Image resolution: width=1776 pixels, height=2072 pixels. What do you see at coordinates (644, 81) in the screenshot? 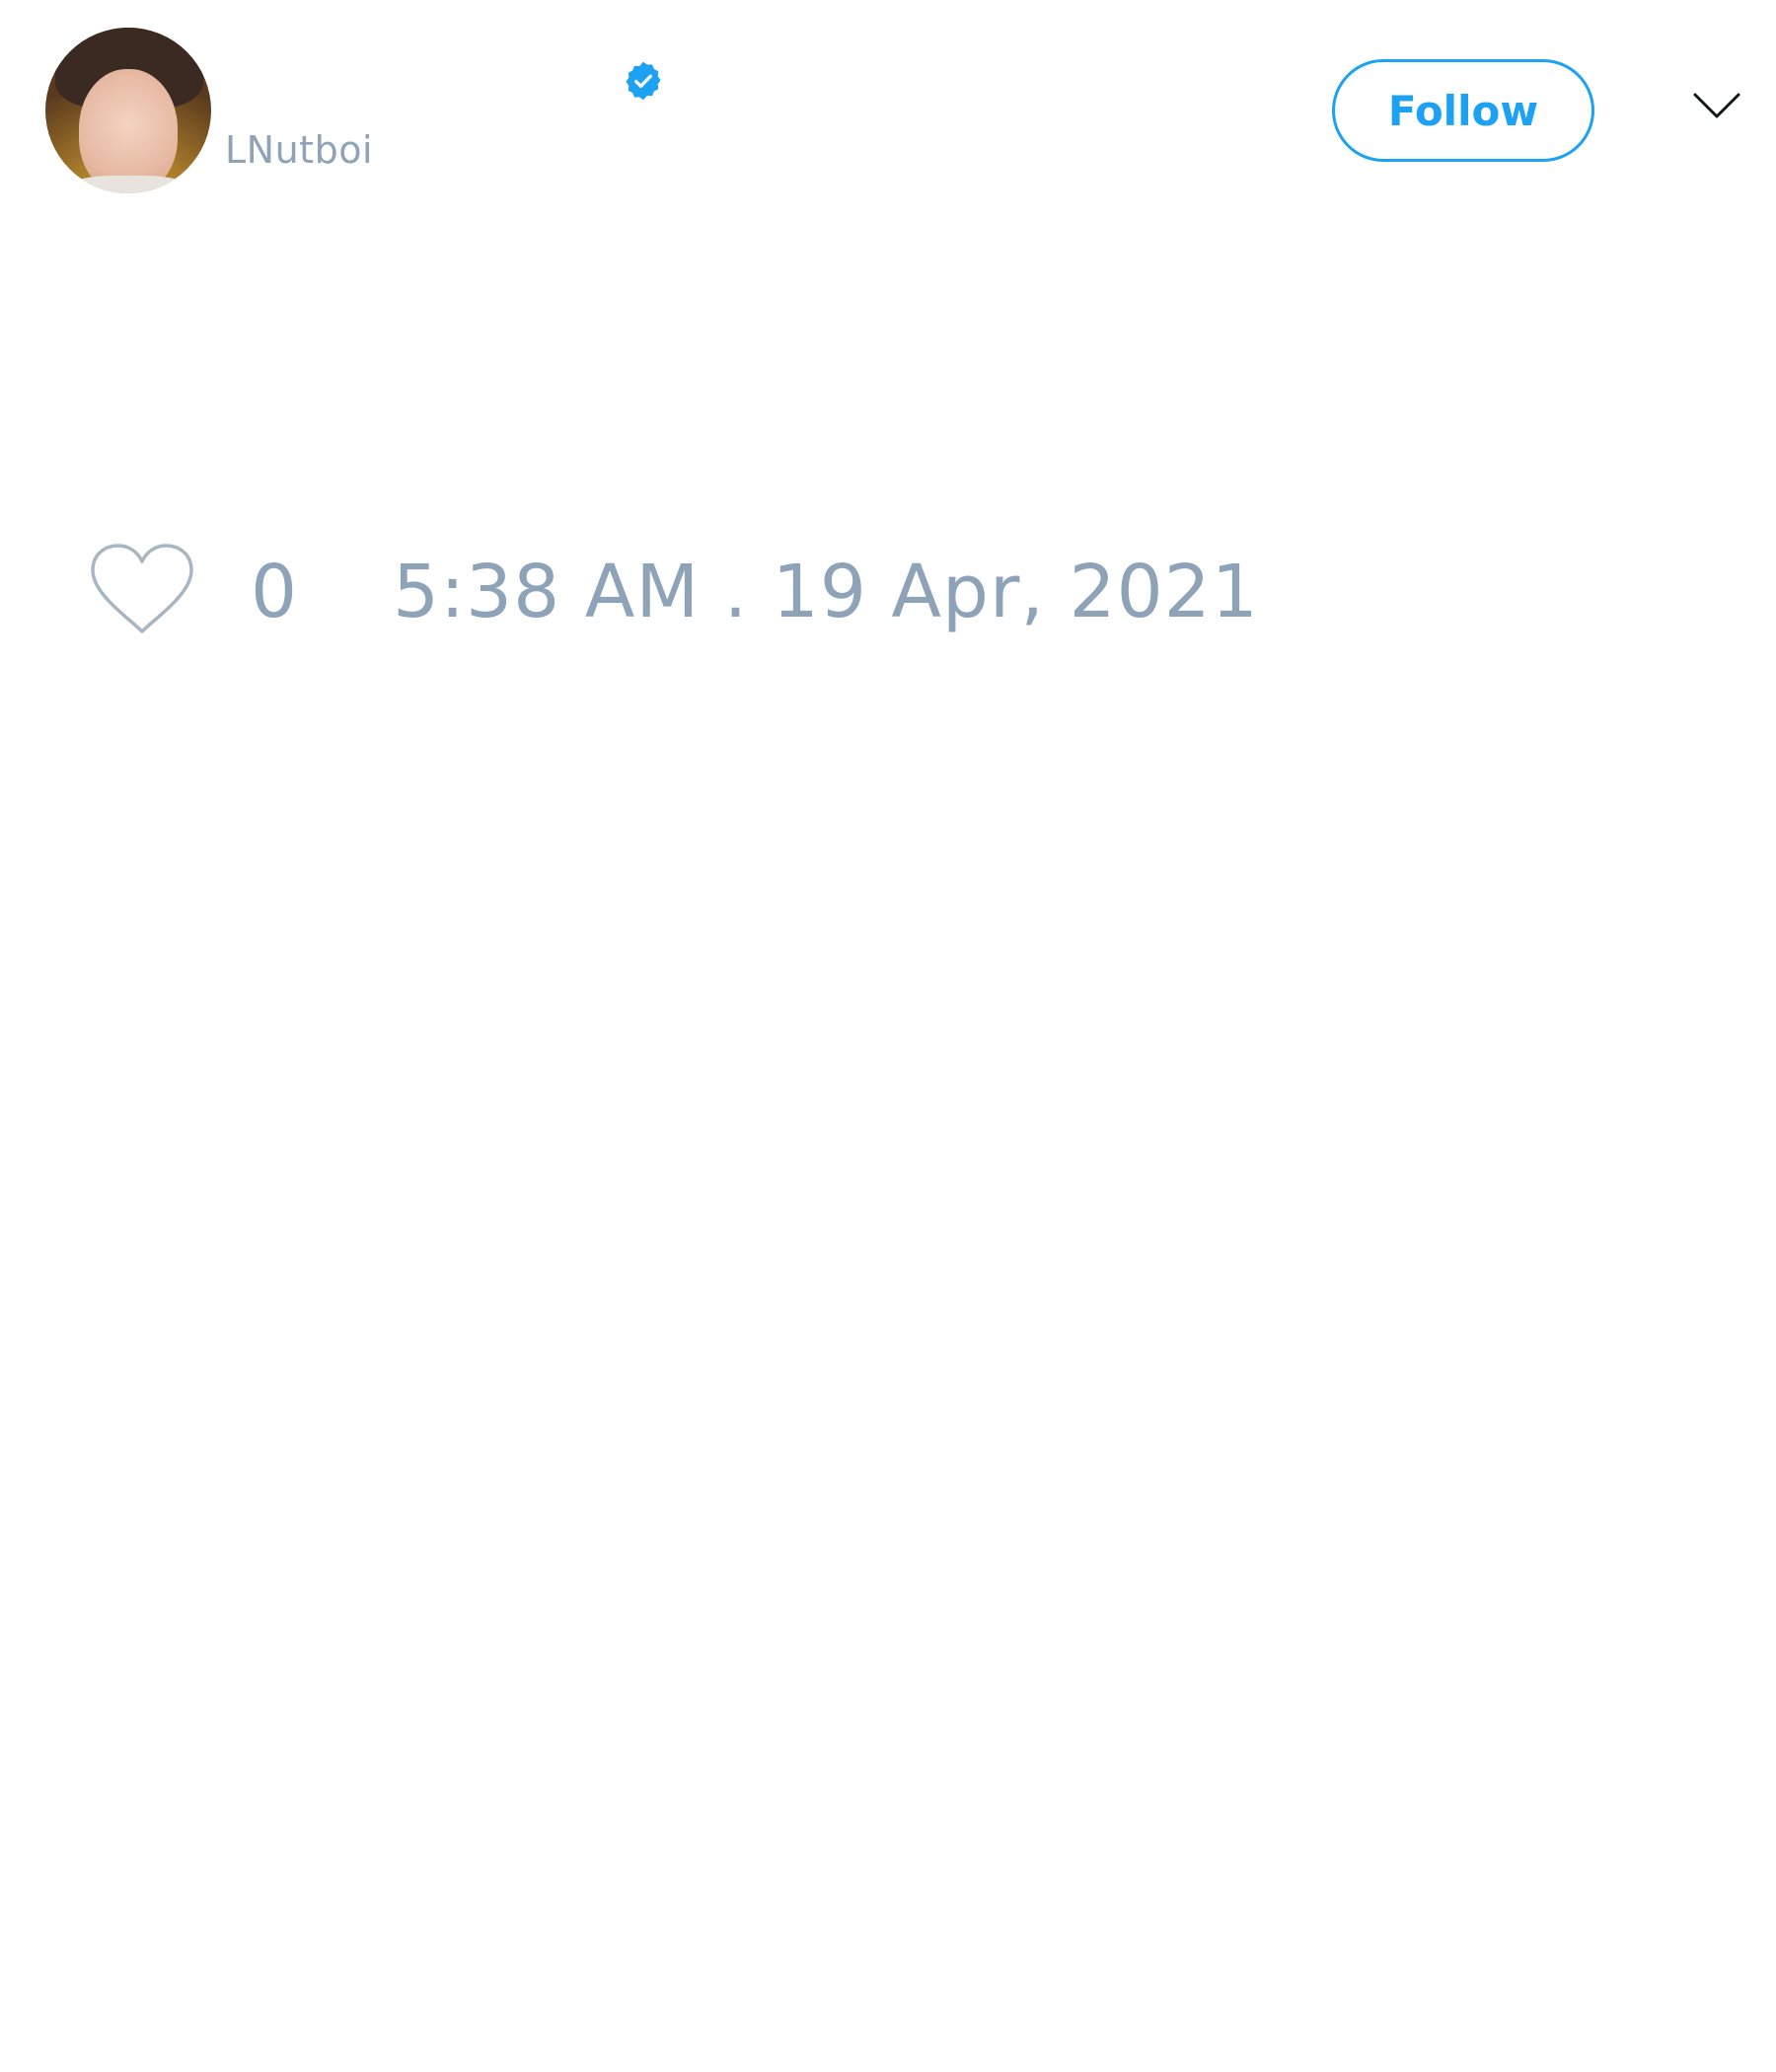
I see `verified-badge-icon` at bounding box center [644, 81].